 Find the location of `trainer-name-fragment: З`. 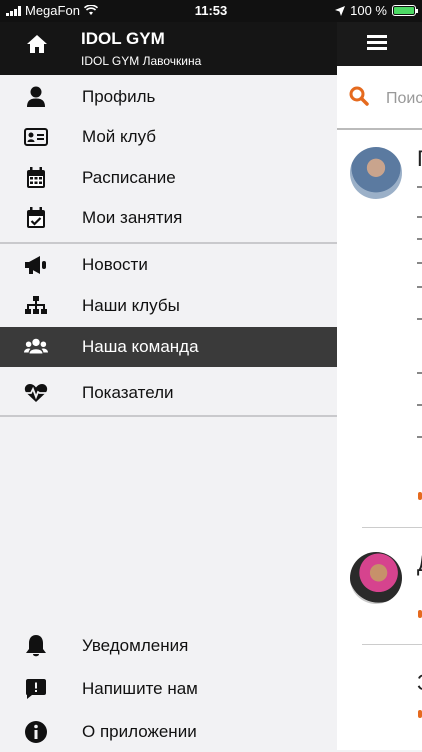

trainer-name-fragment: З is located at coordinates (419, 683).